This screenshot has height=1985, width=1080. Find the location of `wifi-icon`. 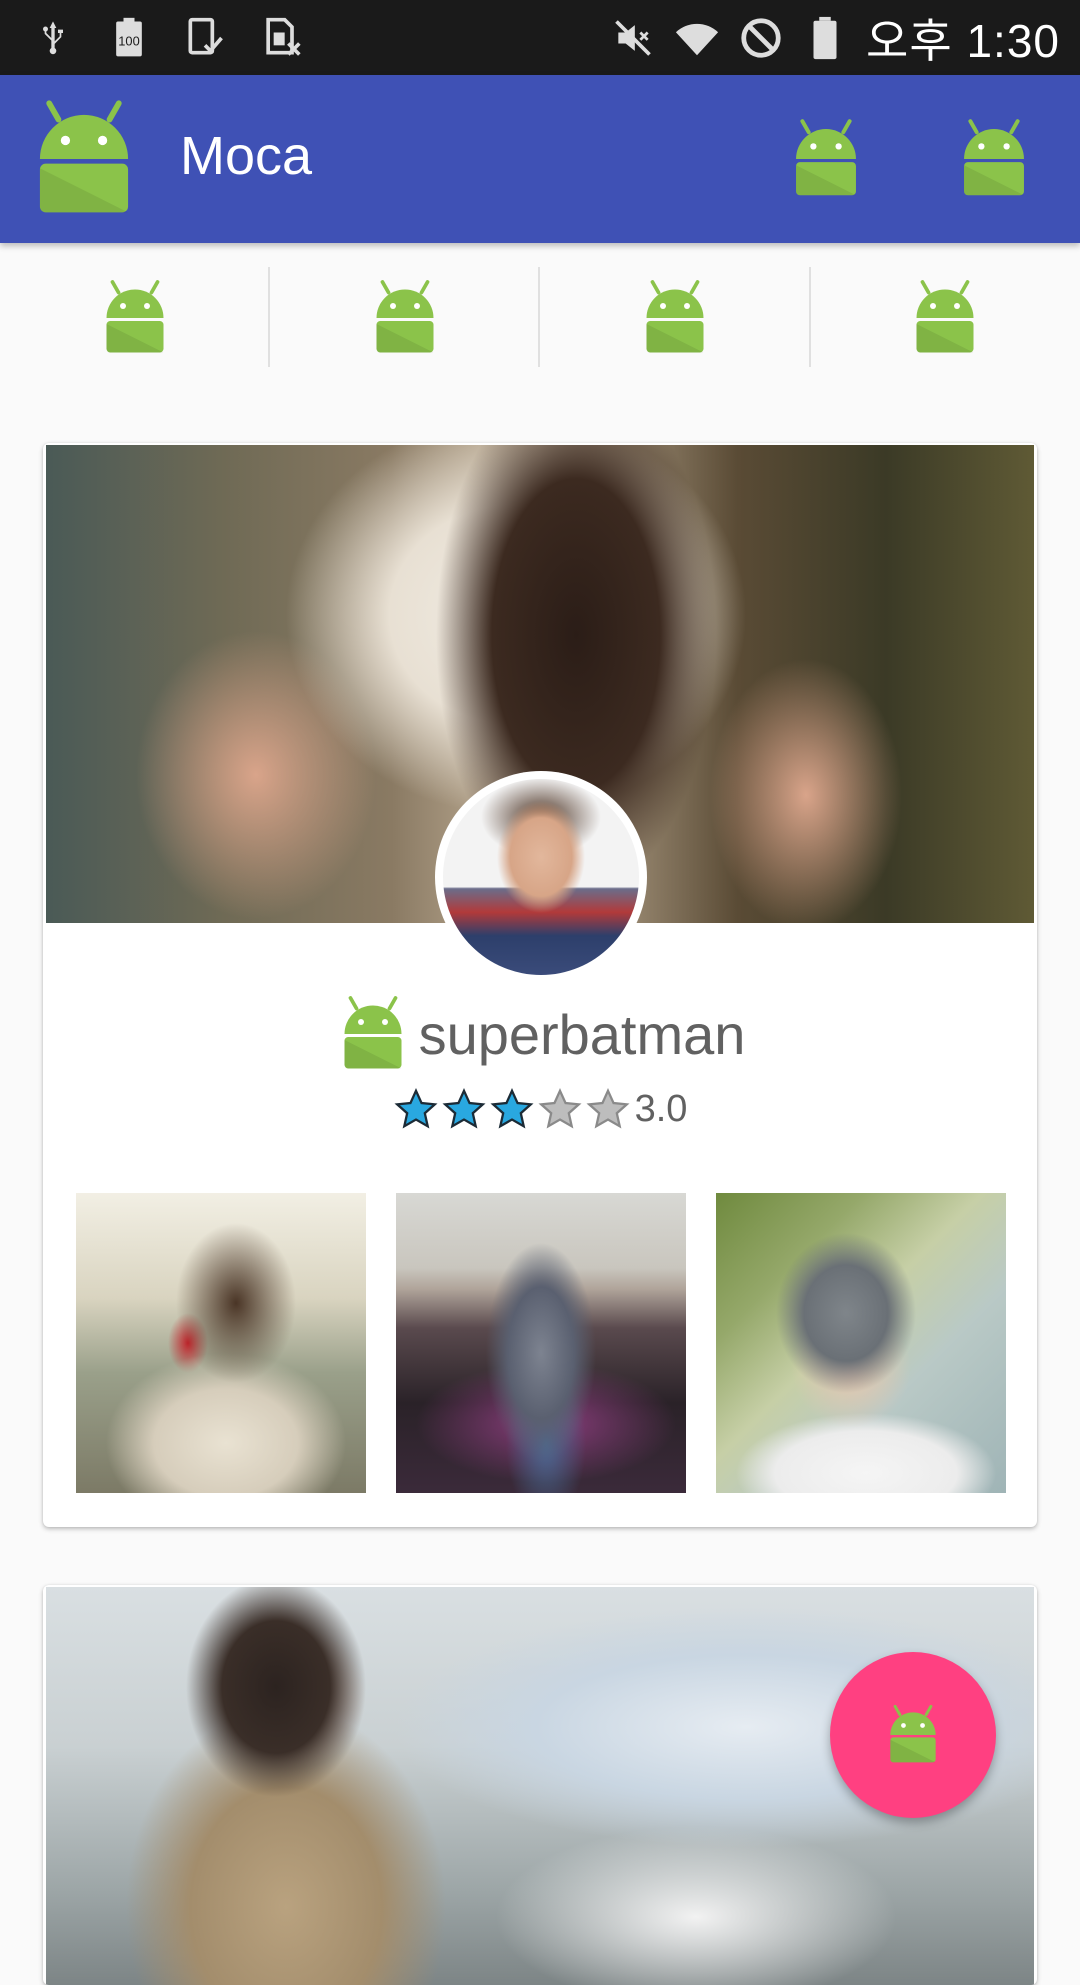

wifi-icon is located at coordinates (697, 38).